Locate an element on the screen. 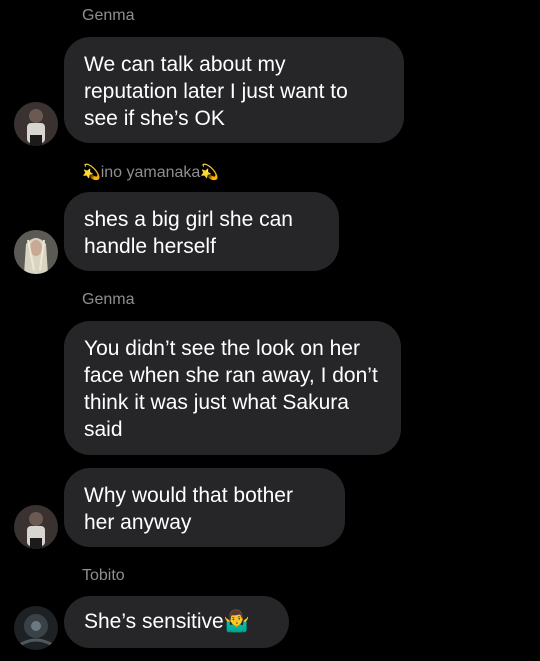  message-text: She’s sensitive🤷‍♂️ is located at coordinates (167, 621).